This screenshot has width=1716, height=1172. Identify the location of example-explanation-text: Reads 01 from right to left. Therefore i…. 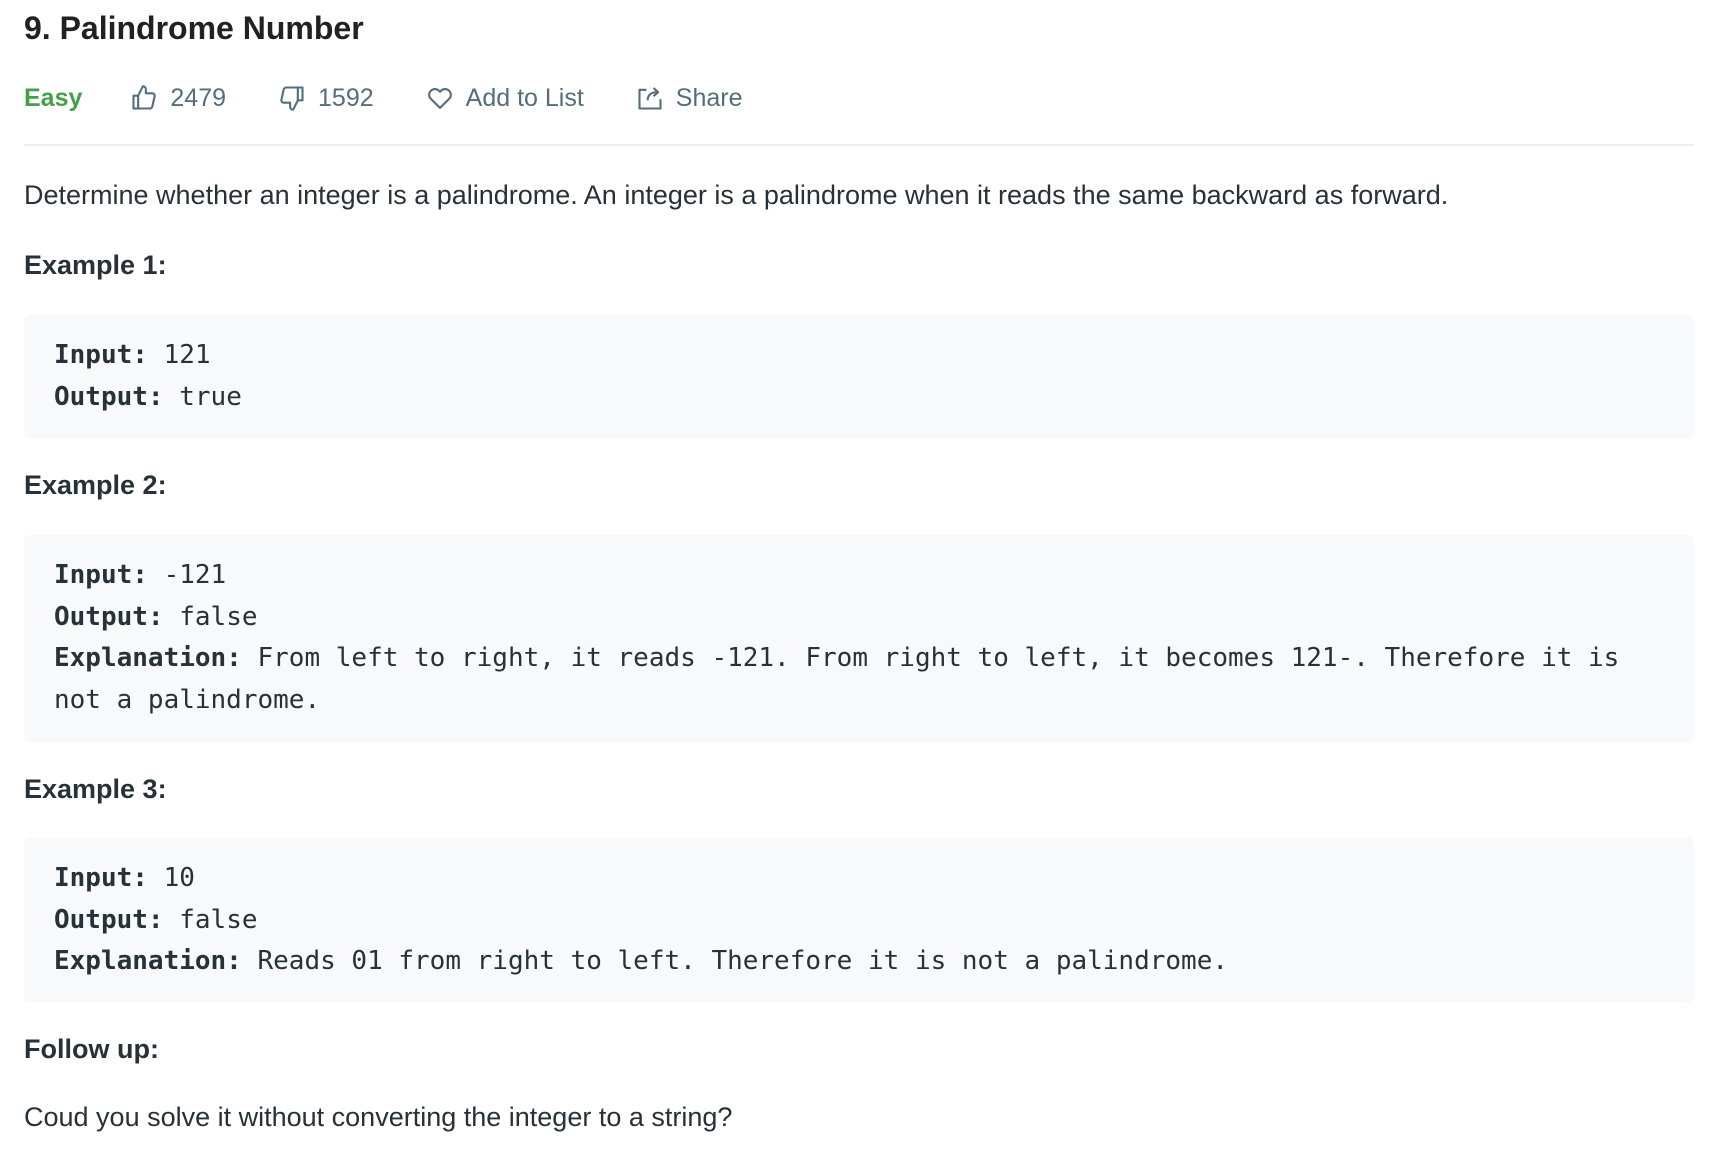
(743, 961).